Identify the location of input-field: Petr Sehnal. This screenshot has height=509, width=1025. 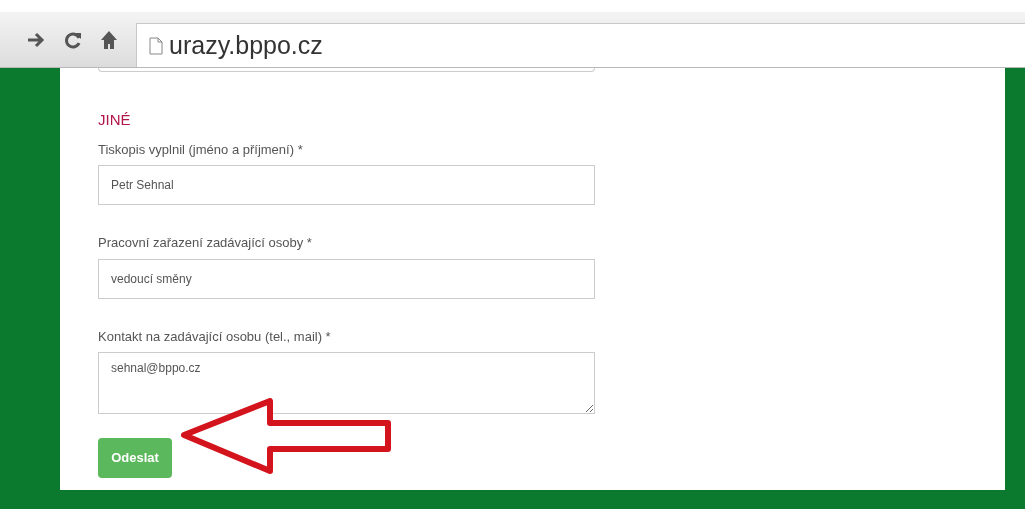
(346, 185).